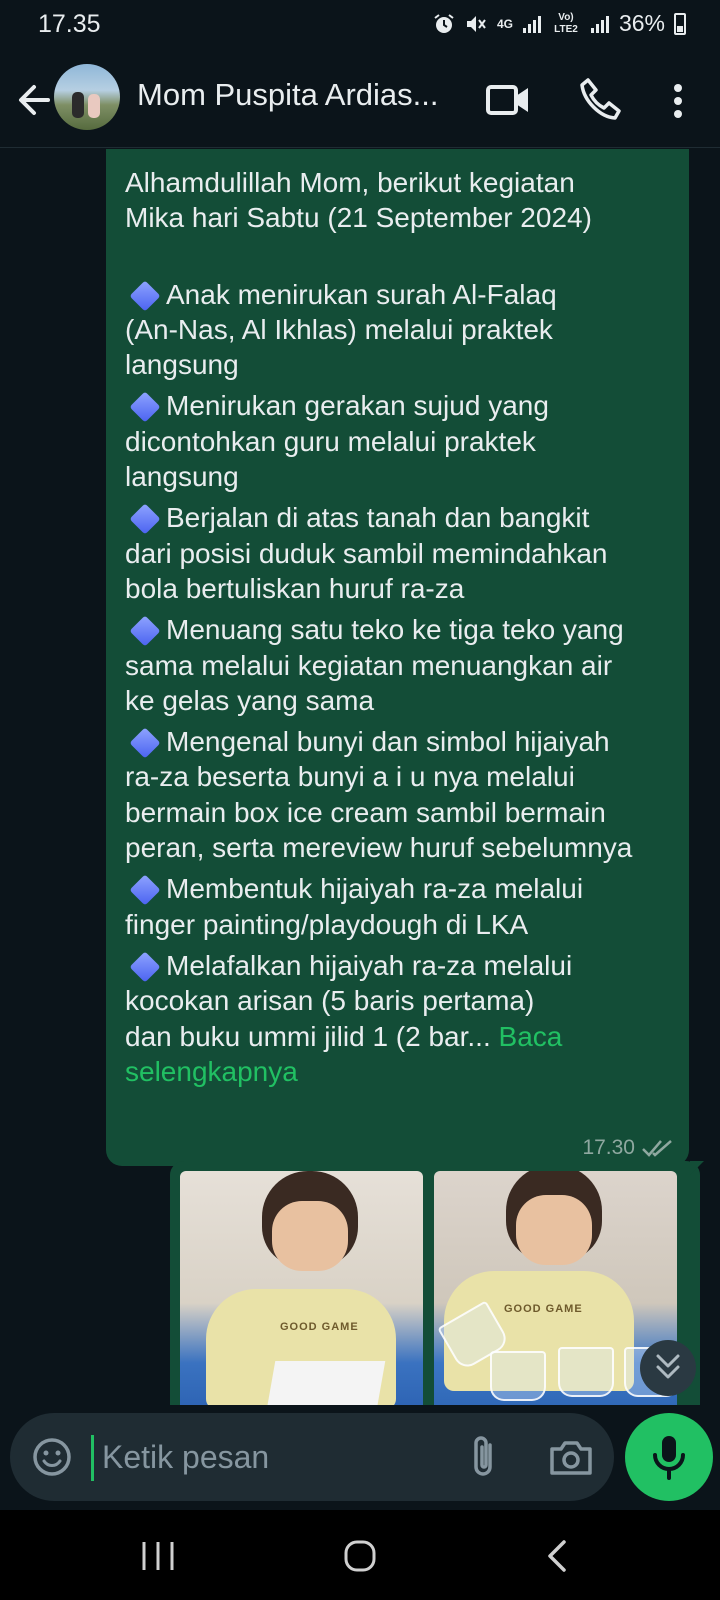  What do you see at coordinates (484, 1457) in the screenshot?
I see `attachment-icon` at bounding box center [484, 1457].